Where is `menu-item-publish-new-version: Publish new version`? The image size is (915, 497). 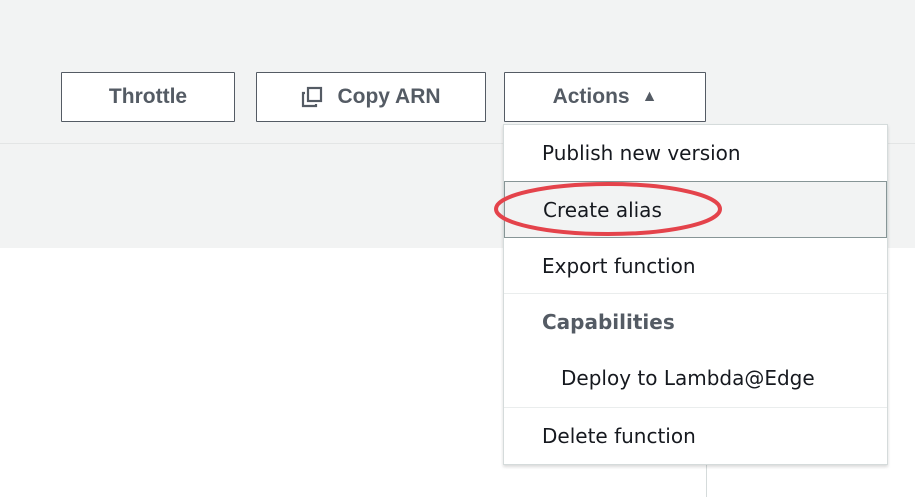 menu-item-publish-new-version: Publish new version is located at coordinates (695, 153).